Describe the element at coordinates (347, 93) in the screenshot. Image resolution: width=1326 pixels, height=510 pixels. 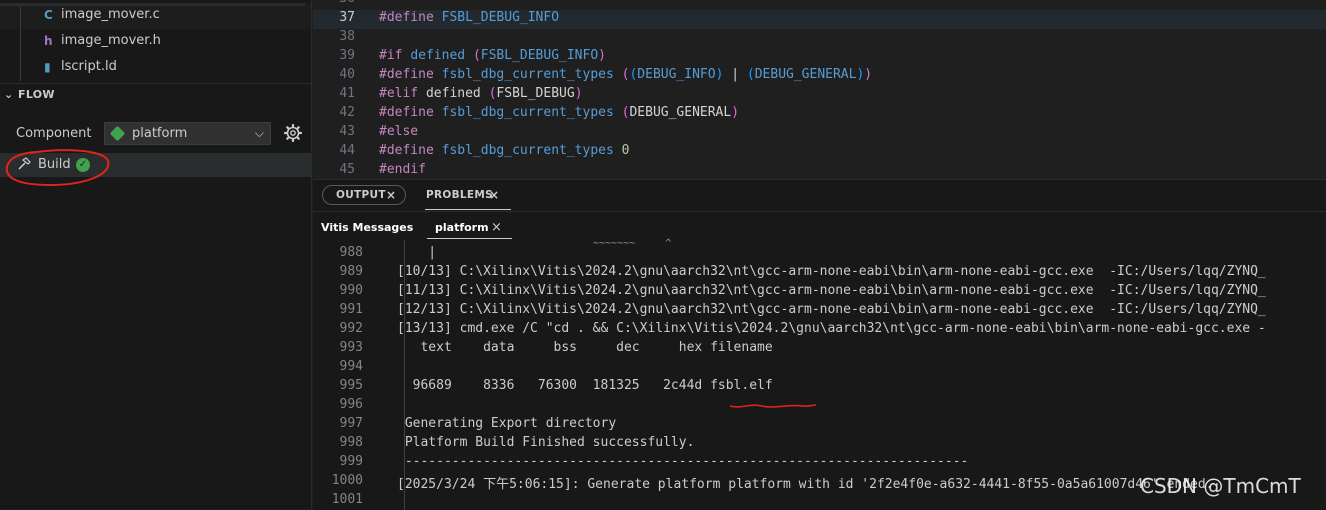
I see `line-number: 41` at that location.